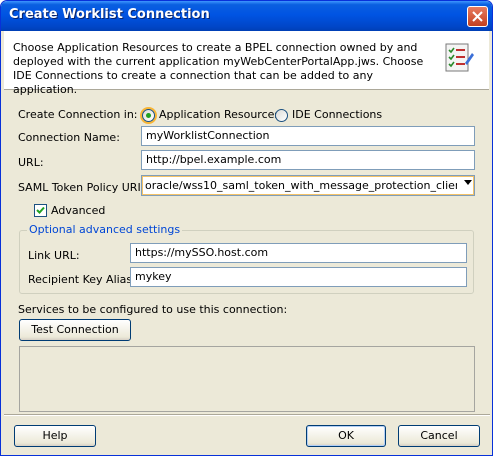 This screenshot has height=456, width=493. Describe the element at coordinates (468, 182) in the screenshot. I see `chevron-down-icon` at that location.